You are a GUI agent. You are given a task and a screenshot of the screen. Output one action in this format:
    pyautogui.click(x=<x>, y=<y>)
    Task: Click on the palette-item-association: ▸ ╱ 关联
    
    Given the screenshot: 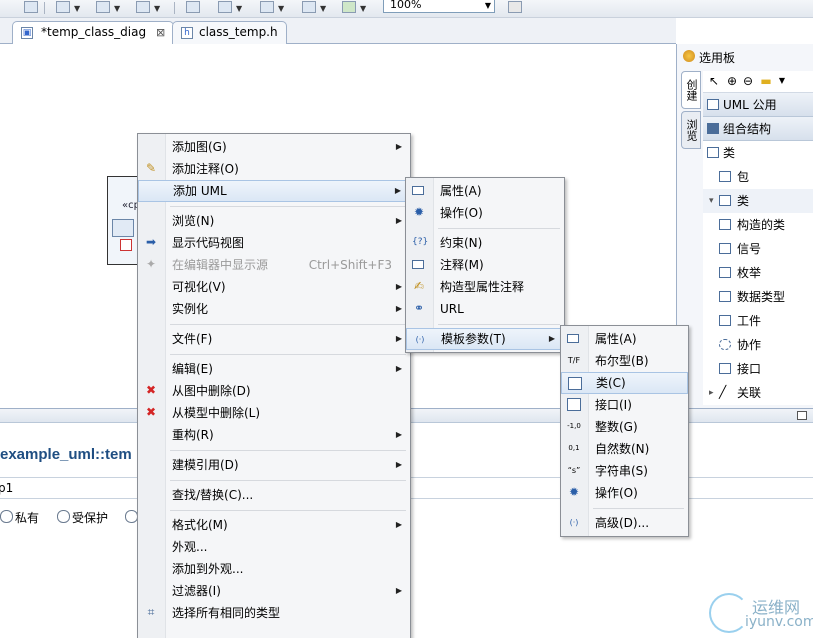 What is the action you would take?
    pyautogui.click(x=758, y=393)
    